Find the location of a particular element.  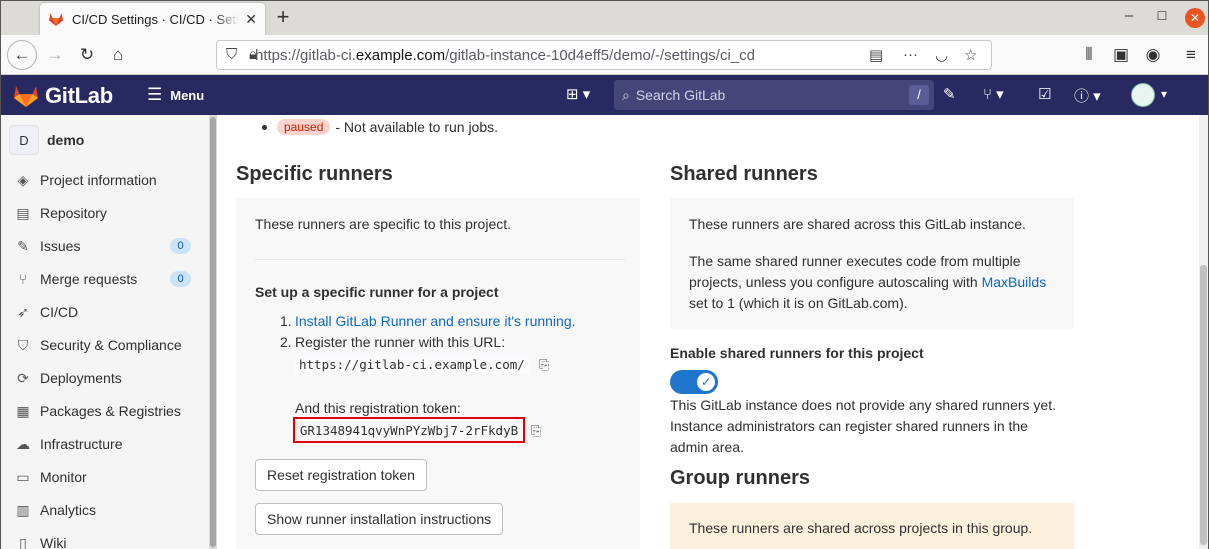

close-tab-icon: ✕ is located at coordinates (251, 19).